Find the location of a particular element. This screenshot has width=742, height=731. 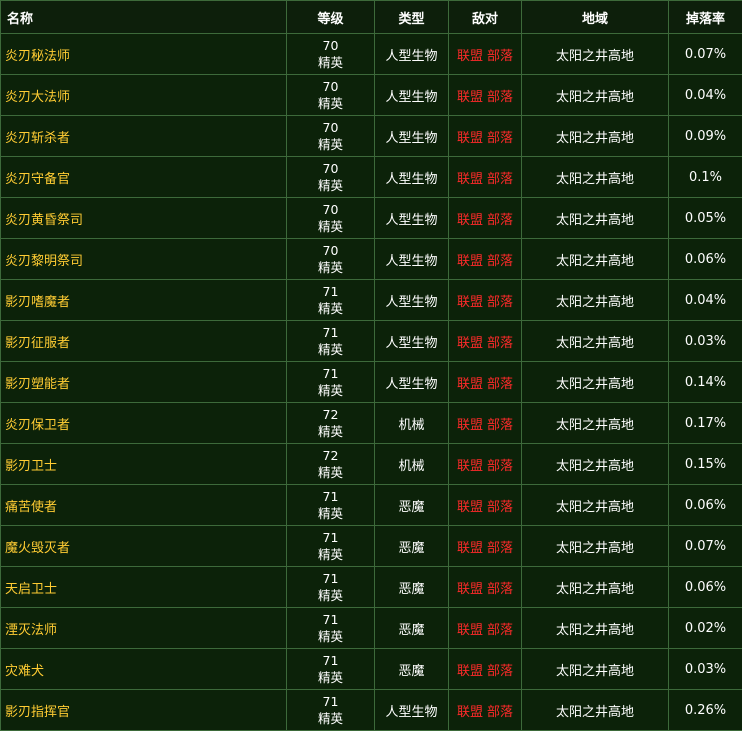

npc-name-link: 影刃征服者 is located at coordinates (144, 341).